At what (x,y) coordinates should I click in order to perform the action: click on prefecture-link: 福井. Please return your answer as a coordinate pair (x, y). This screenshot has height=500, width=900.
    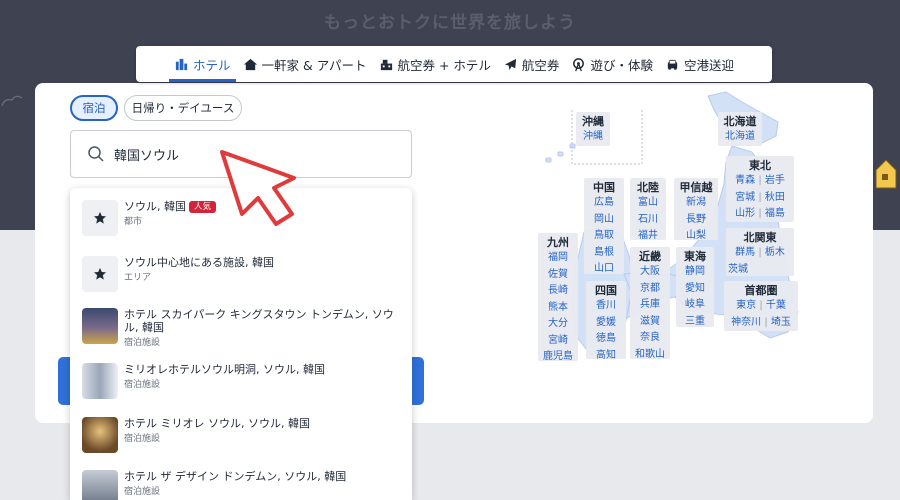
    Looking at the image, I should click on (648, 236).